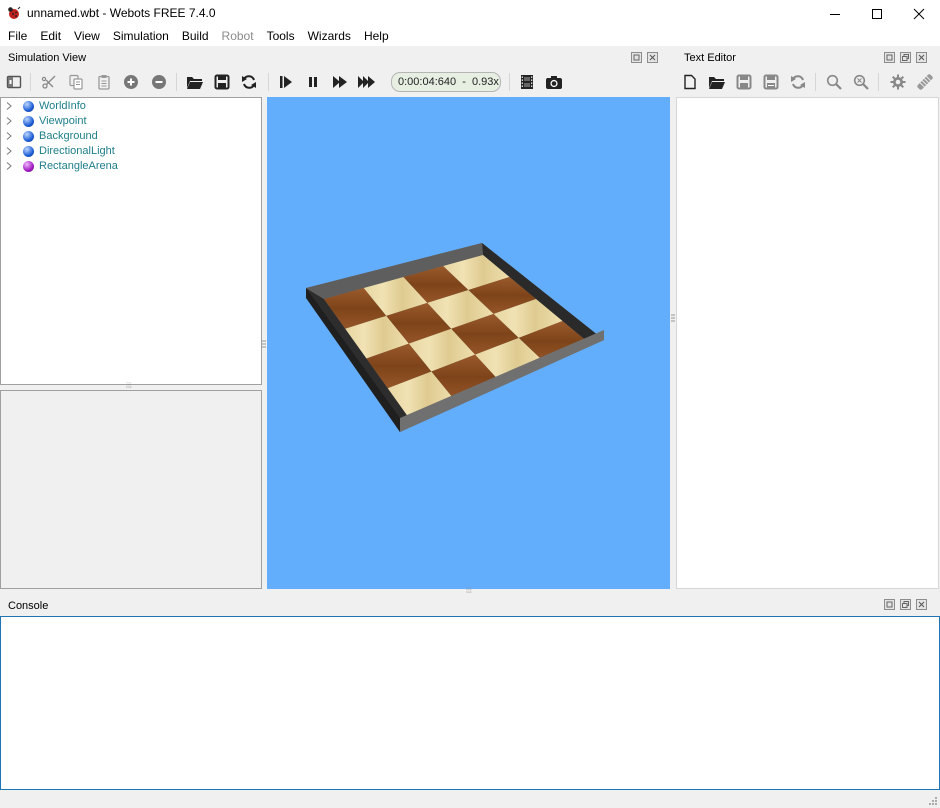  I want to click on tree-node-directionallight: DirectionalLight, so click(126, 151).